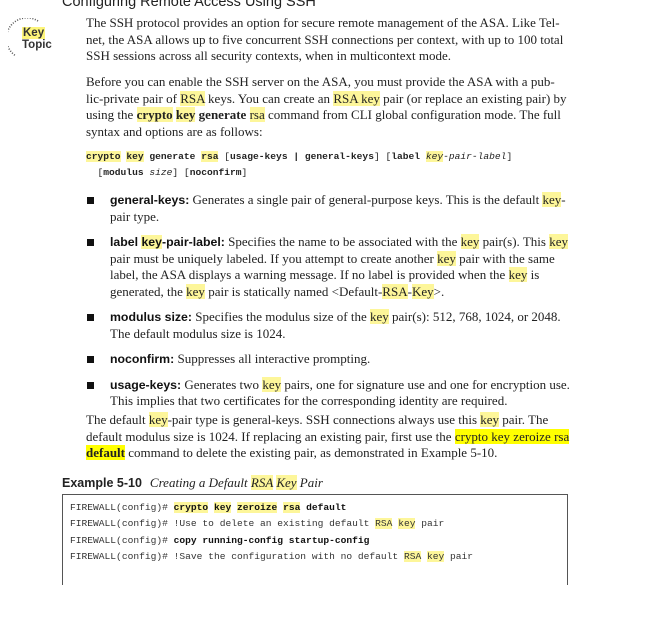 The height and width of the screenshot is (620, 646). Describe the element at coordinates (154, 114) in the screenshot. I see `highlight-crypto: crypto` at that location.